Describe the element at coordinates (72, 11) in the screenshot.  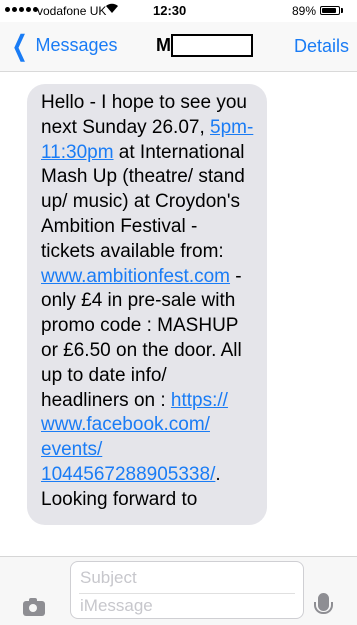
I see `carrier-name: vodafone UK` at that location.